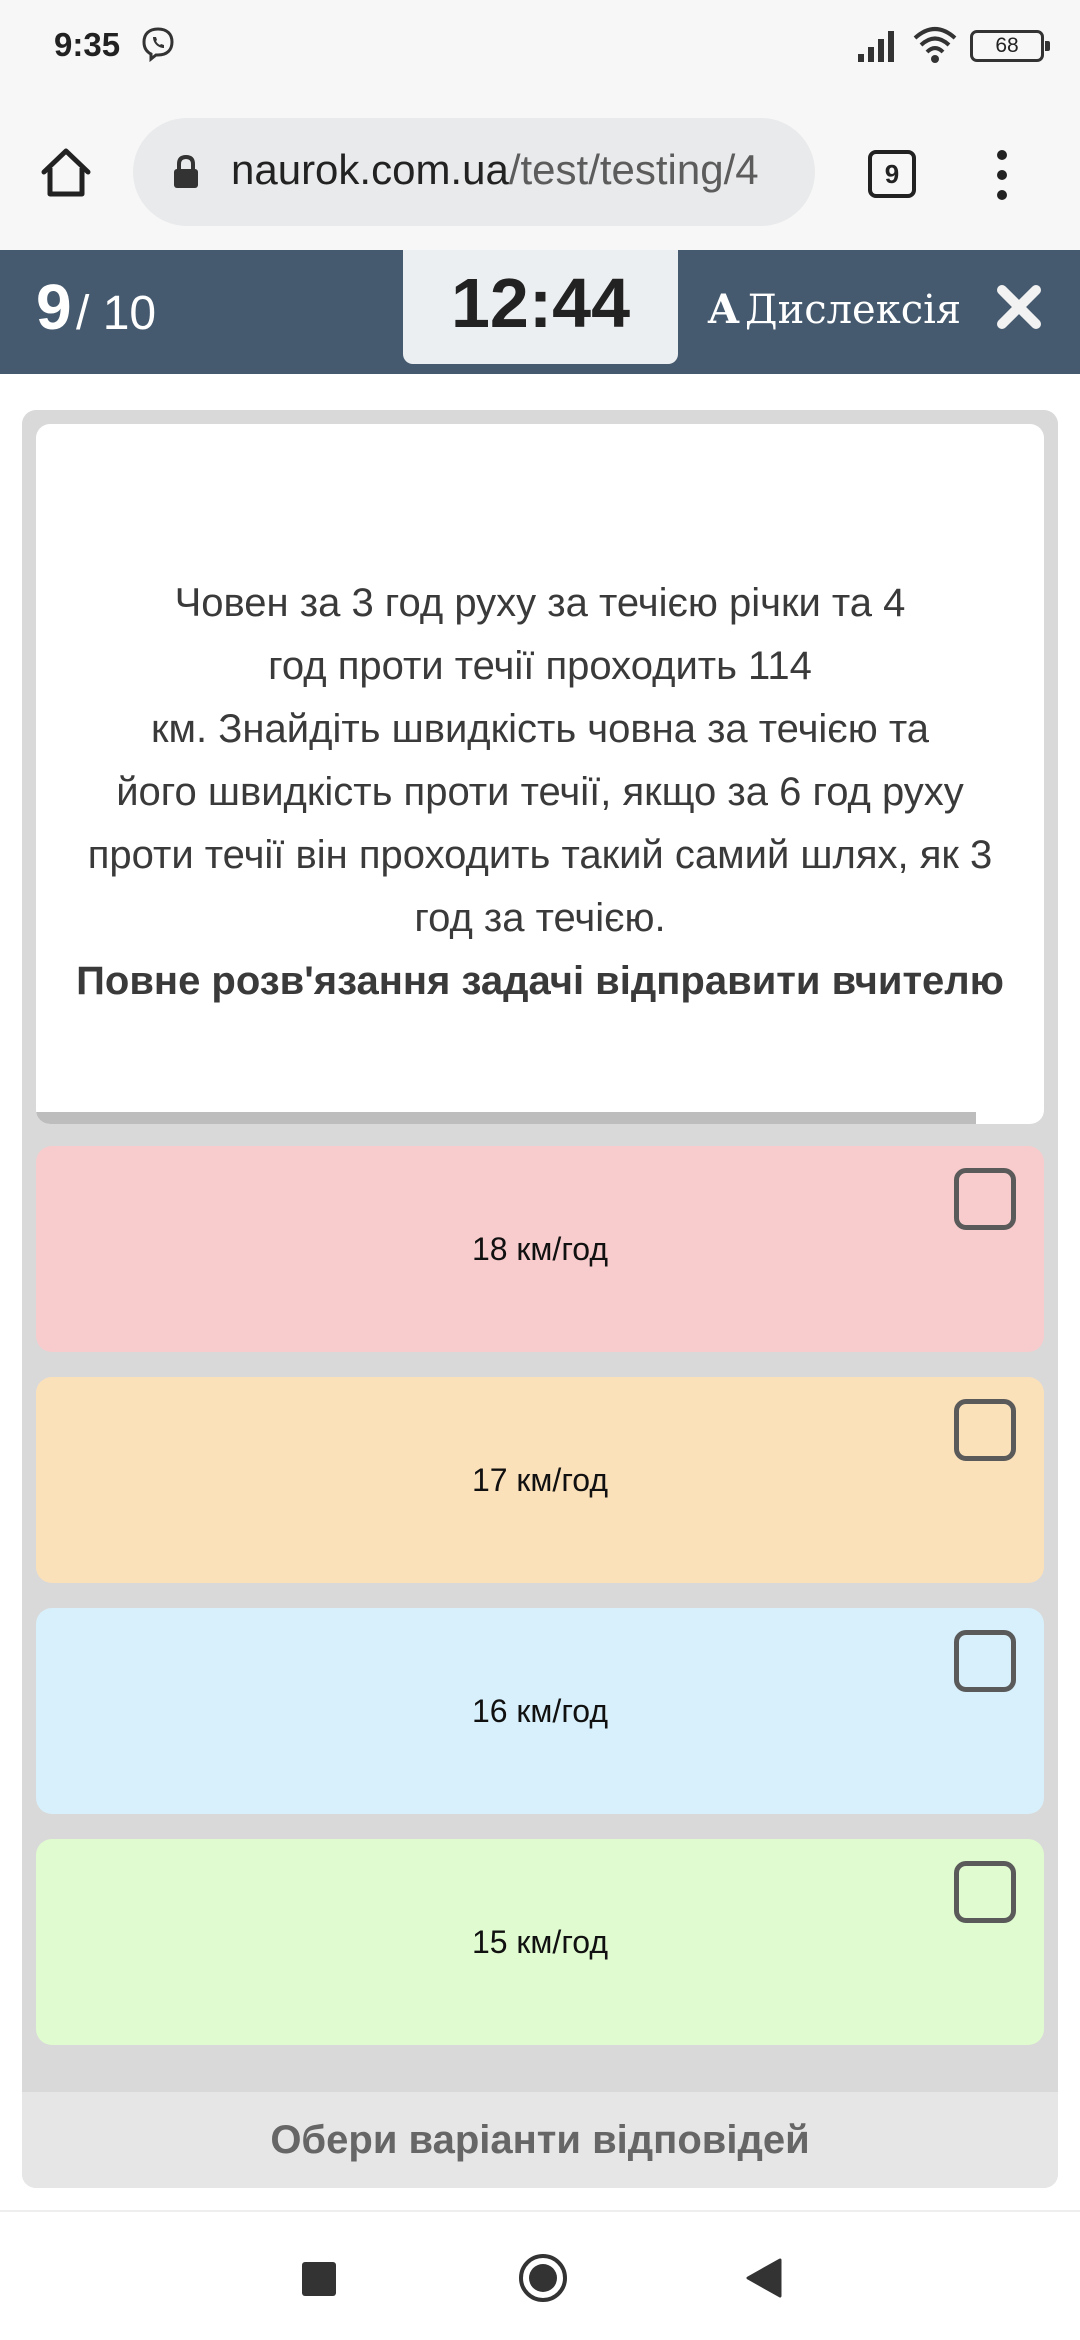  I want to click on answer-label: 18 км/год, so click(540, 1249).